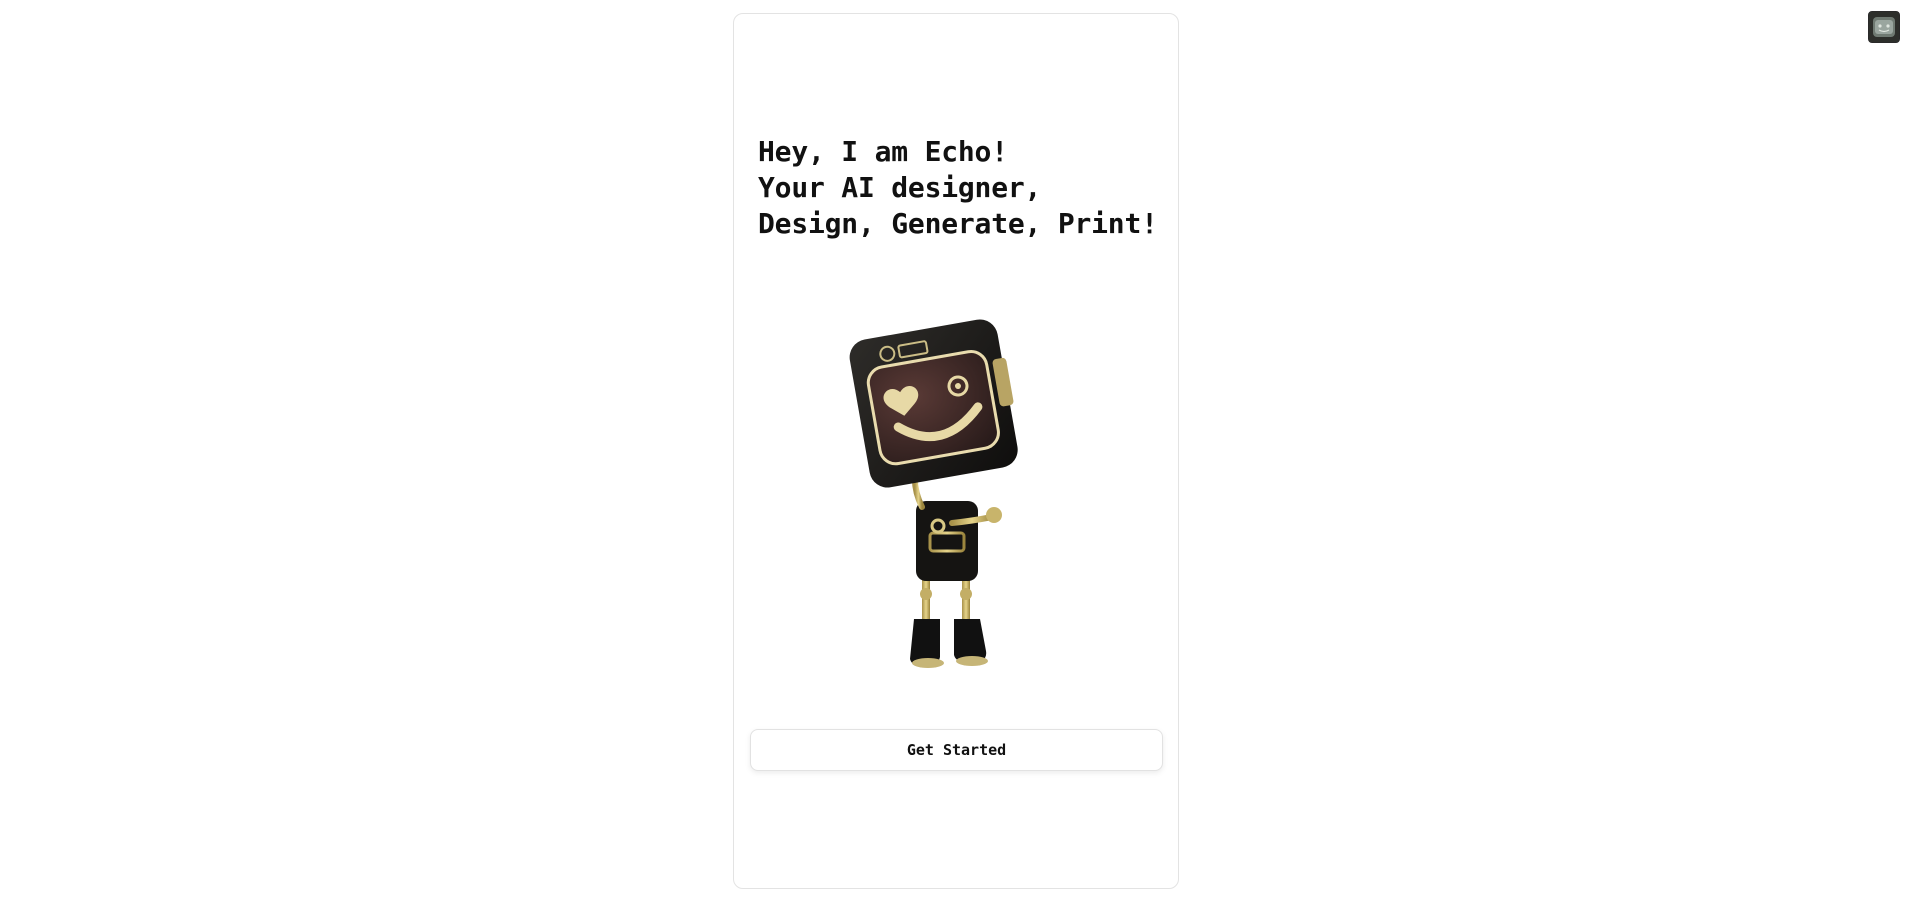 The height and width of the screenshot is (902, 1910). Describe the element at coordinates (900, 187) in the screenshot. I see `hero-line-role: Your AI designer,` at that location.